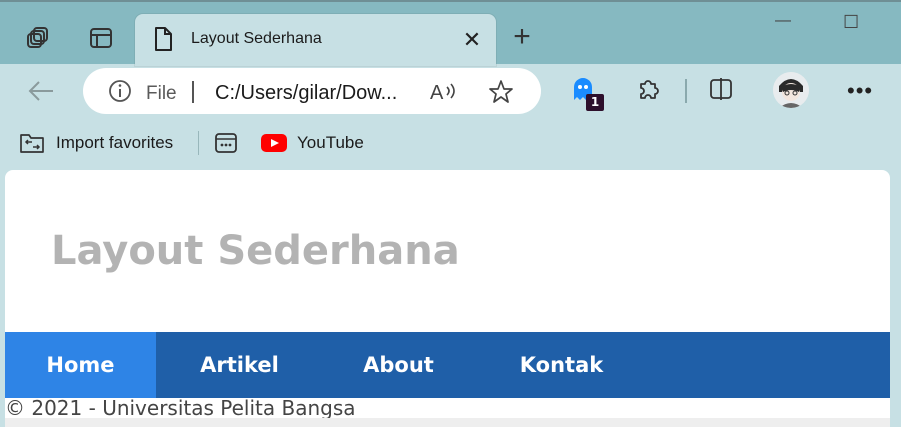  What do you see at coordinates (38, 38) in the screenshot?
I see `workspaces-icon` at bounding box center [38, 38].